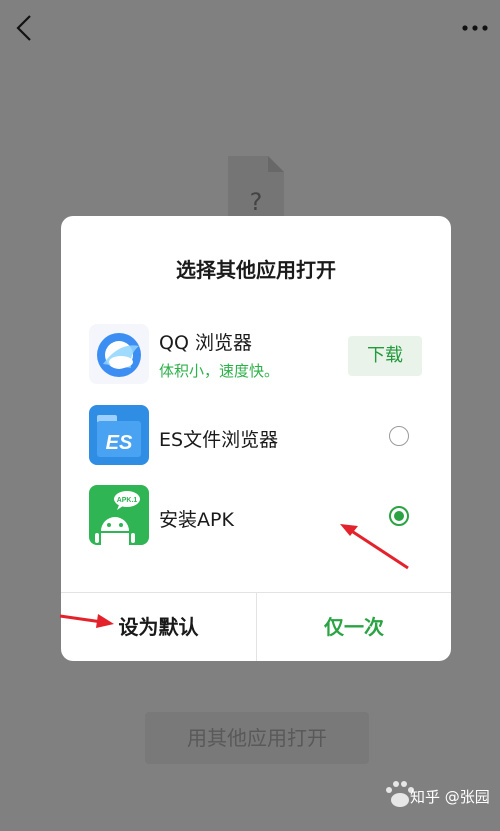  What do you see at coordinates (119, 515) in the screenshot?
I see `android-apk-icon: APK.1` at bounding box center [119, 515].